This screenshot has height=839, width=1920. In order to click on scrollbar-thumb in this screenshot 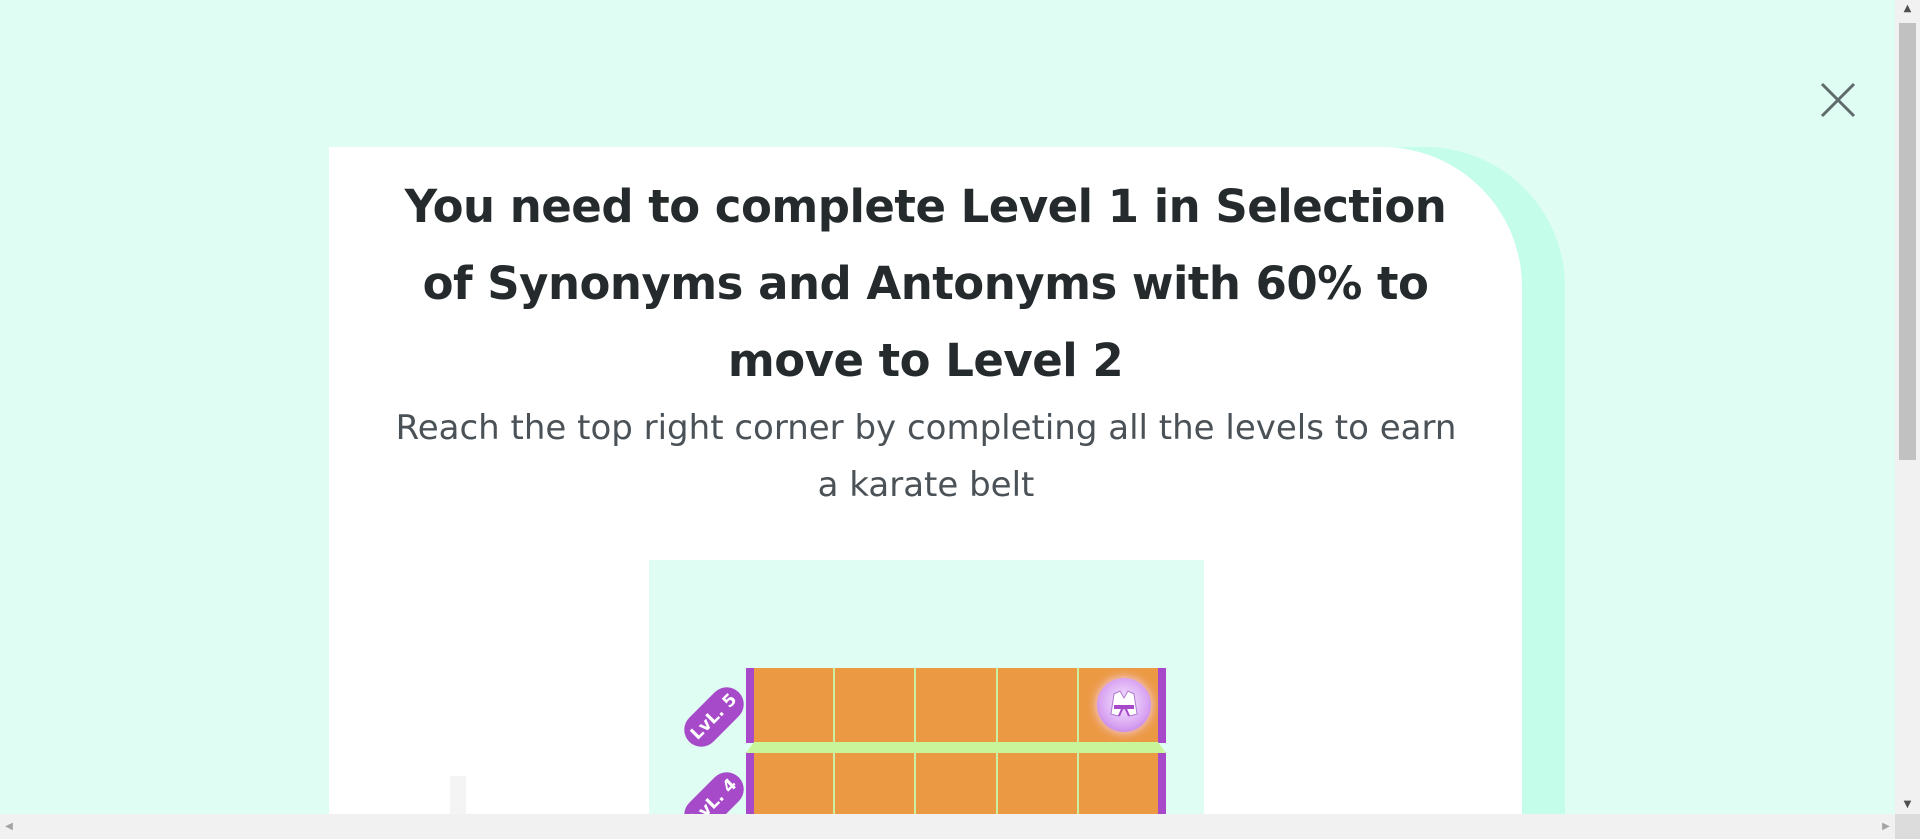, I will do `click(1907, 241)`.